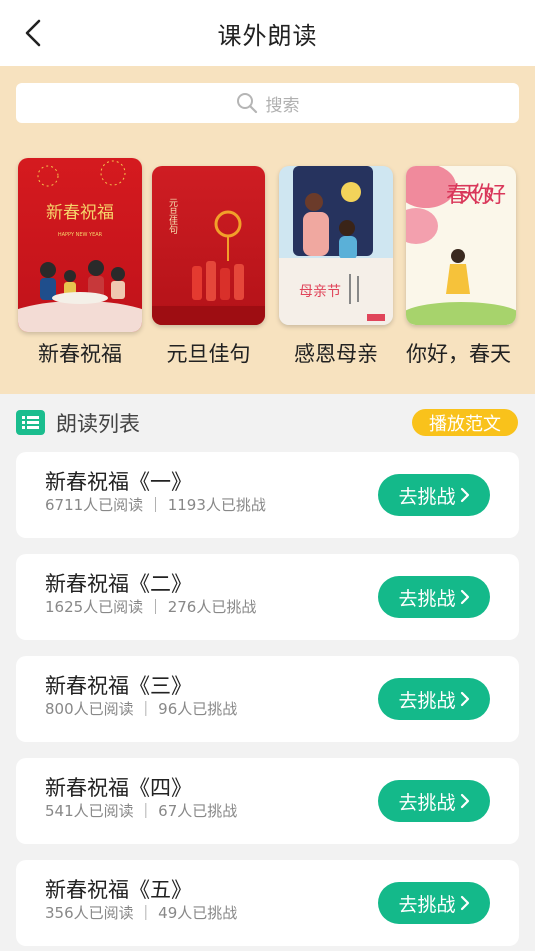 This screenshot has width=535, height=951. What do you see at coordinates (465, 422) in the screenshot?
I see `play-sample-button: 播放范文` at bounding box center [465, 422].